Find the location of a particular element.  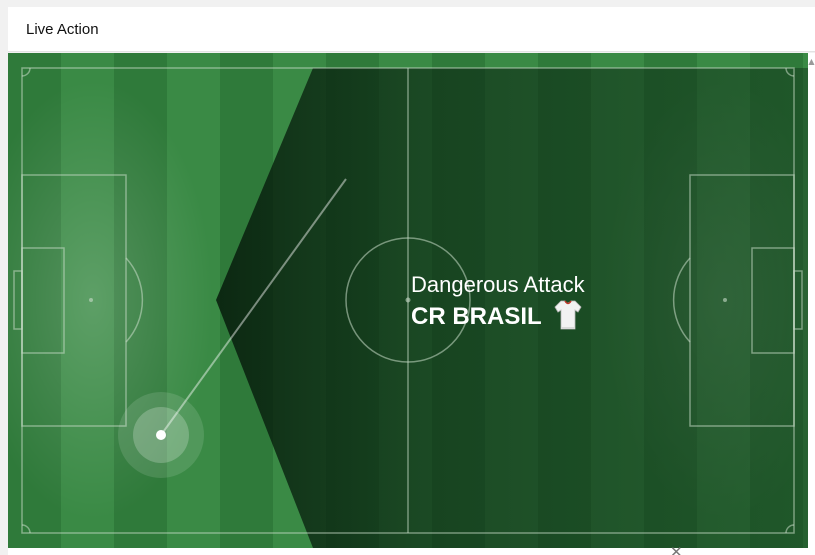

event-type: Dangerous Attack is located at coordinates (498, 284).